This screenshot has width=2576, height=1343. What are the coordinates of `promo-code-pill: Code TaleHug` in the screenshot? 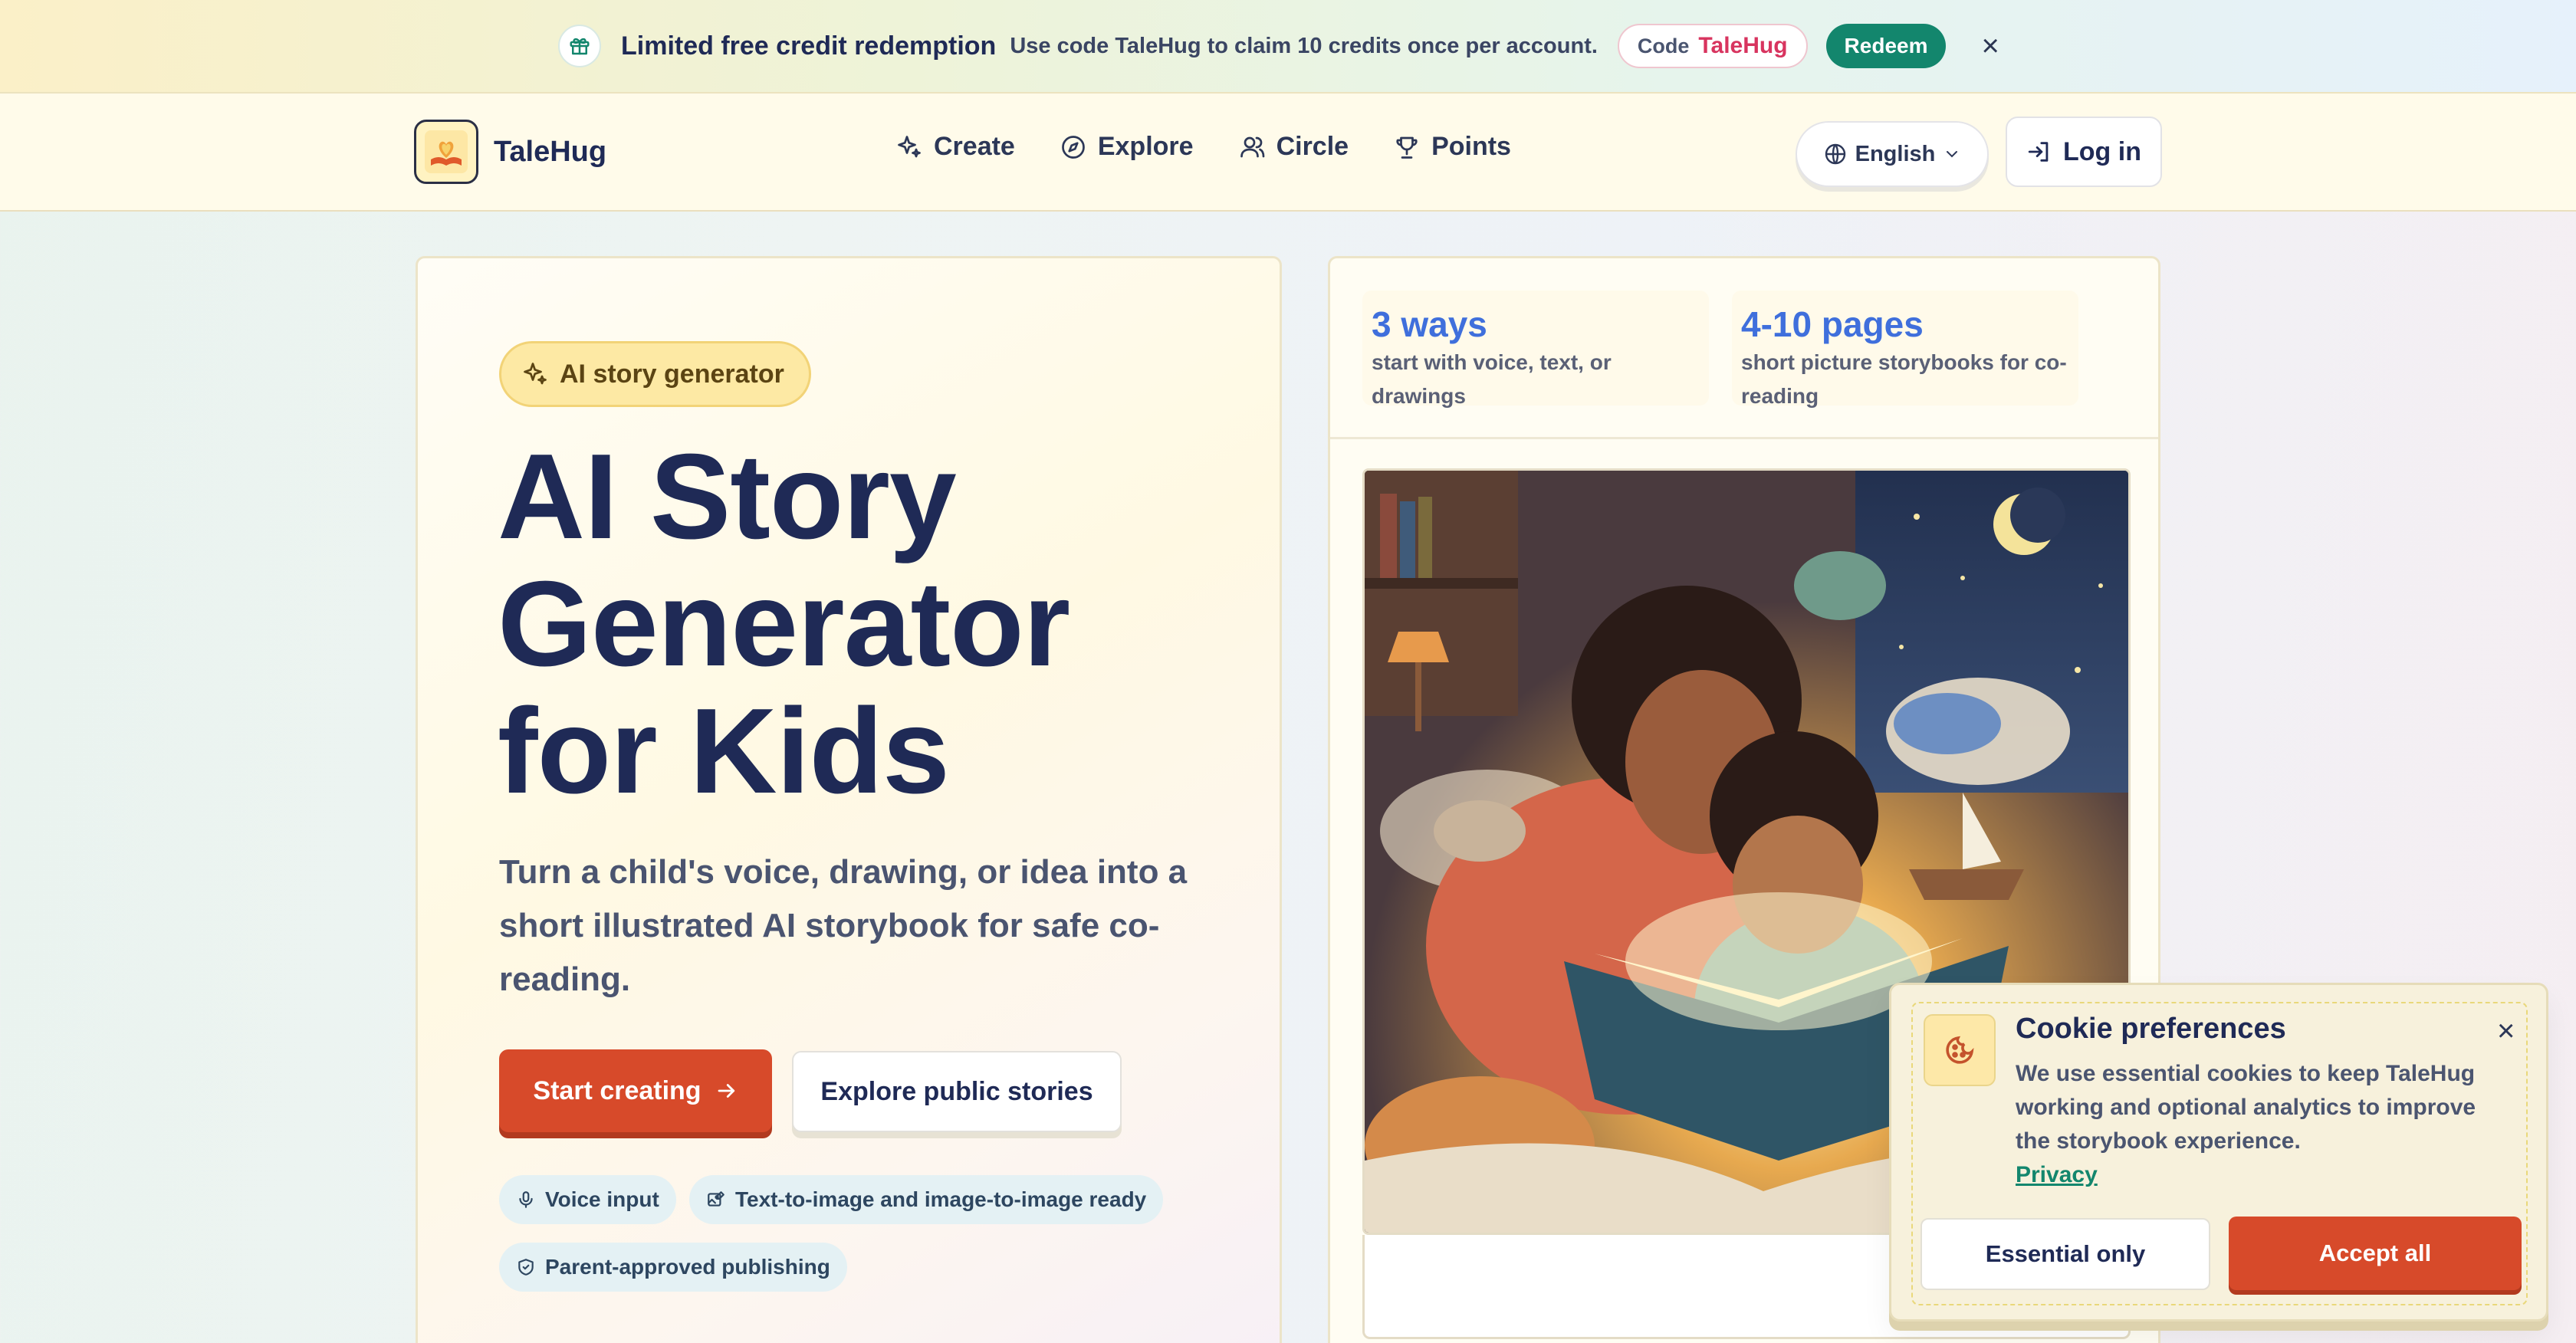 It's located at (1712, 46).